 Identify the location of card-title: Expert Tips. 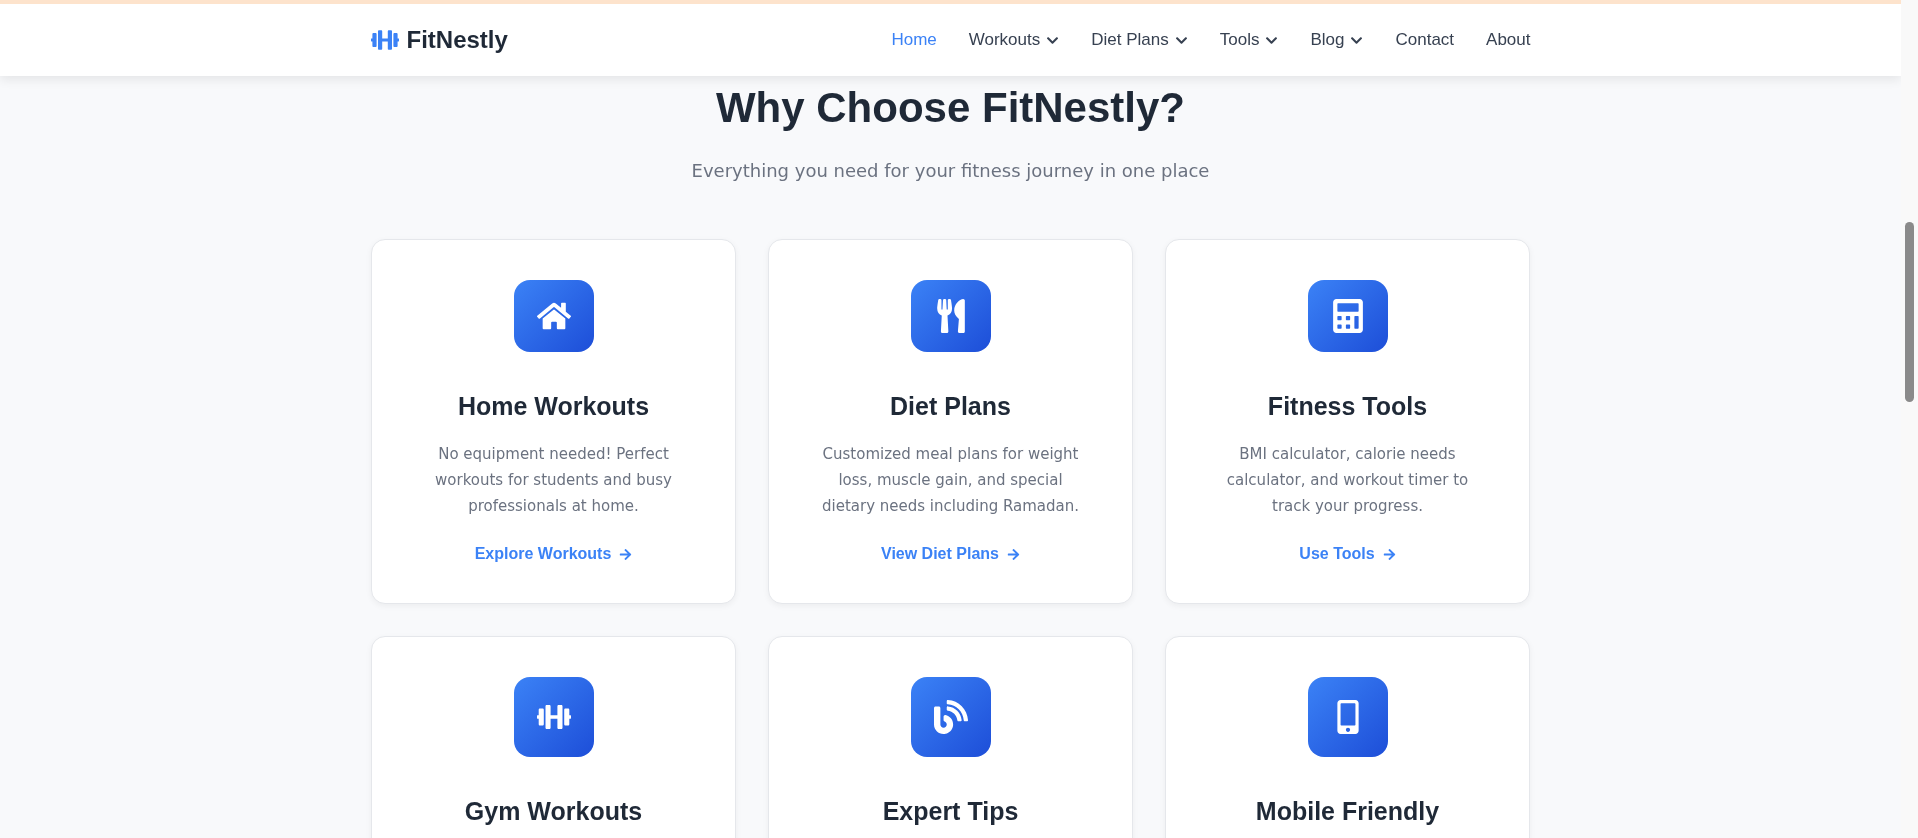
(950, 811).